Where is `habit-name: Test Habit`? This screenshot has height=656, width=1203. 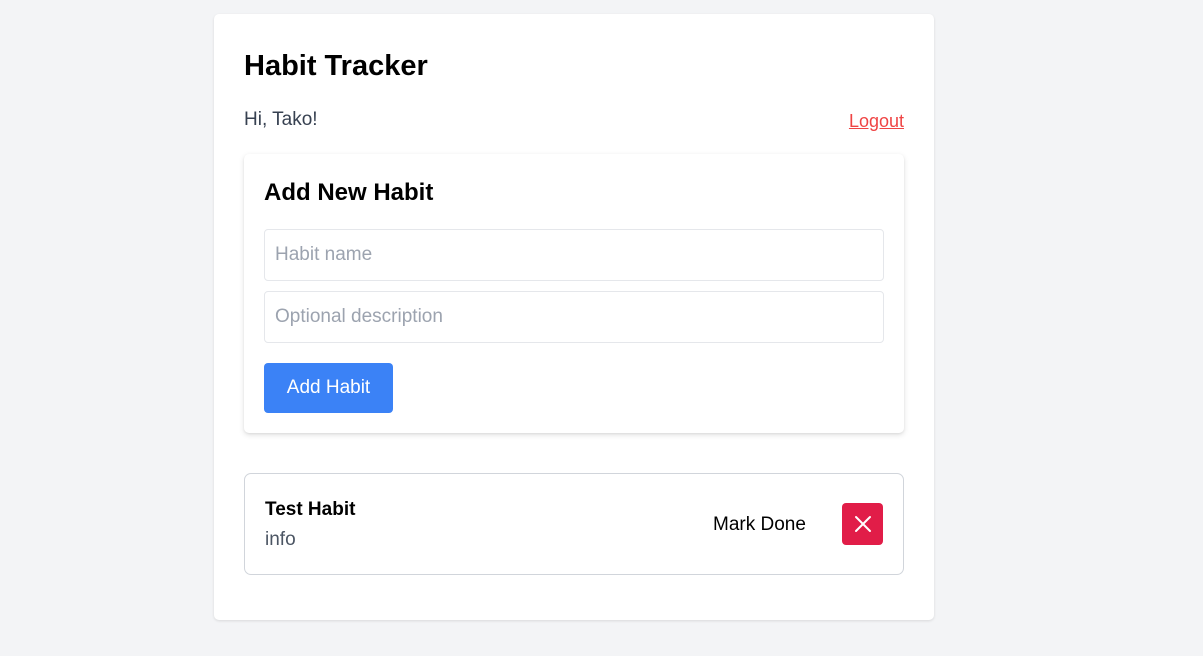 habit-name: Test Habit is located at coordinates (310, 509).